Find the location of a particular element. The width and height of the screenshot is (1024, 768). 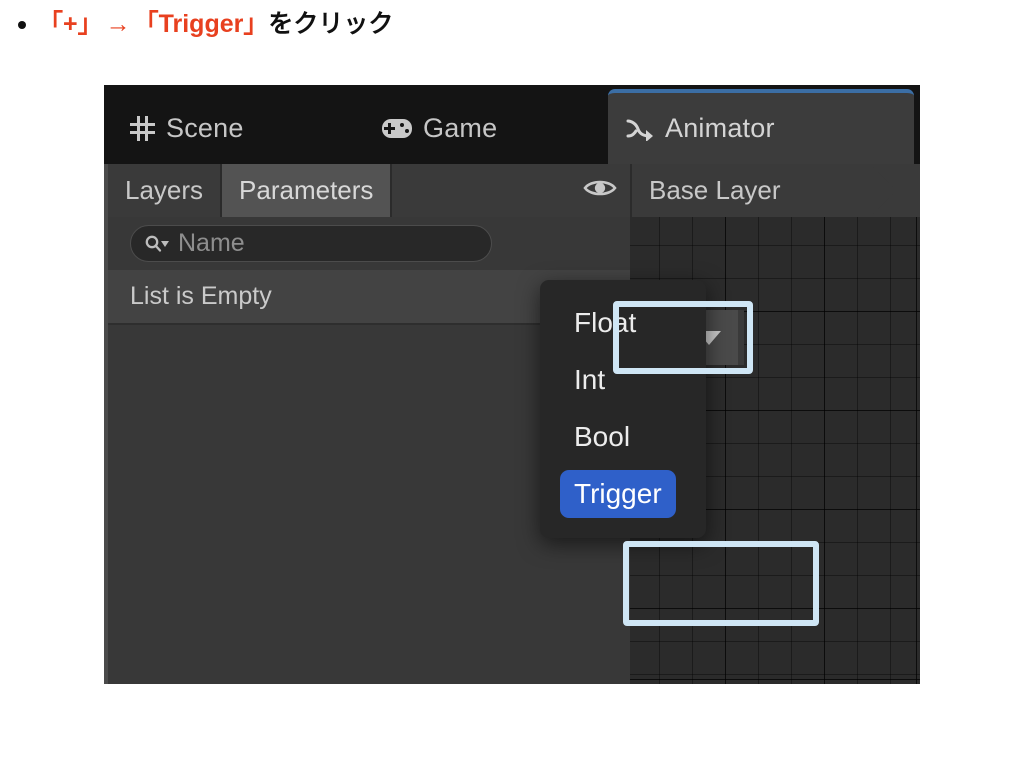

menu-item-float: Float is located at coordinates (623, 322).